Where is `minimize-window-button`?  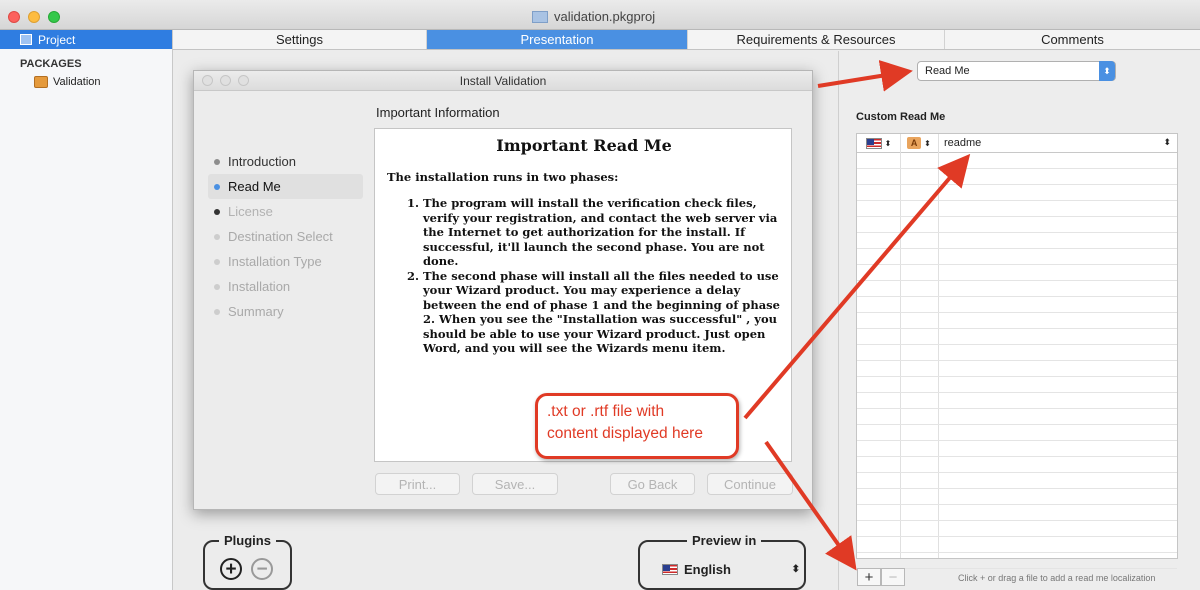 minimize-window-button is located at coordinates (34, 17).